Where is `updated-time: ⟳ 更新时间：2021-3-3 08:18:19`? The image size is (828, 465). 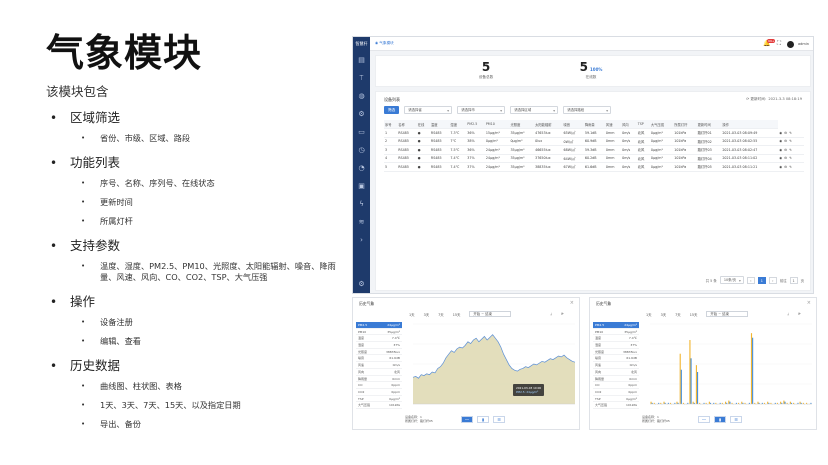
updated-time: ⟳ 更新时间：2021-3-3 08:18:19 is located at coordinates (774, 99).